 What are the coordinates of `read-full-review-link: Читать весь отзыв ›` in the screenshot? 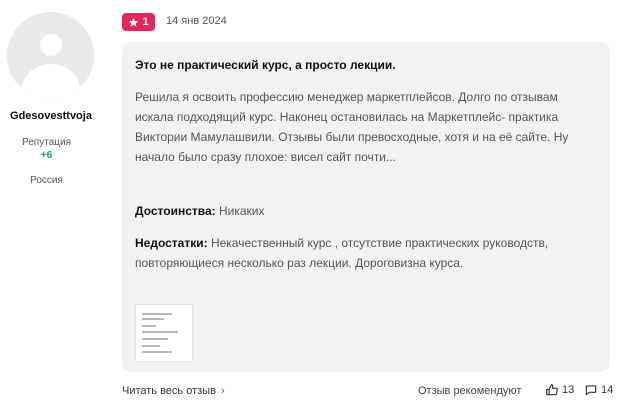 It's located at (173, 391).